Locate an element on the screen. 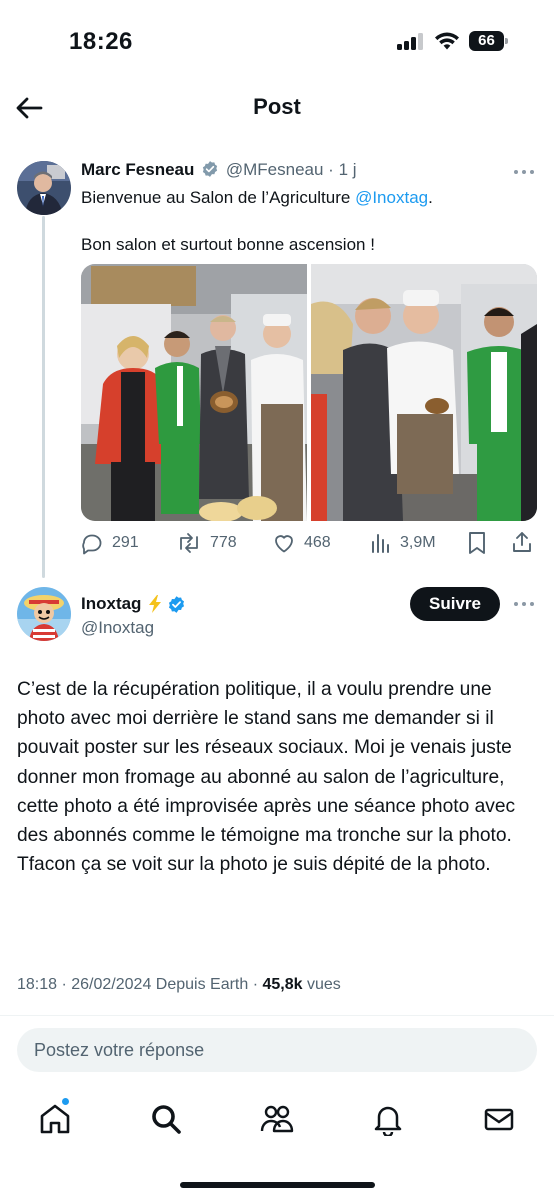  notifications-icon is located at coordinates (388, 1121).